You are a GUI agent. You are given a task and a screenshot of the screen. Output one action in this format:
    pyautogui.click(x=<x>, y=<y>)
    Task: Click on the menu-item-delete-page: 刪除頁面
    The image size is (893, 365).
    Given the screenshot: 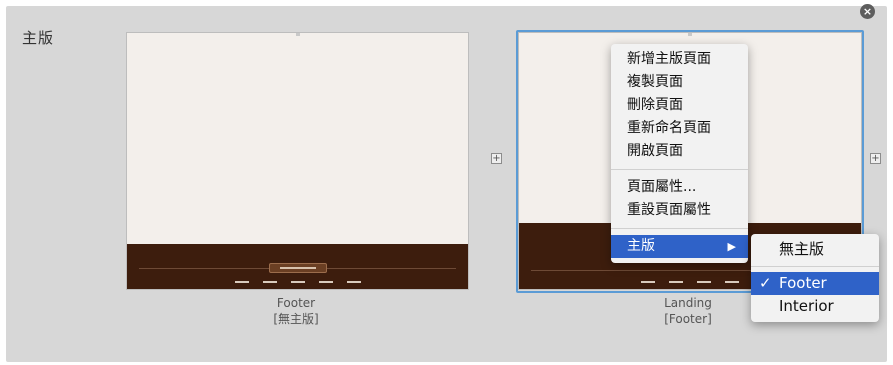 What is the action you would take?
    pyautogui.click(x=679, y=105)
    